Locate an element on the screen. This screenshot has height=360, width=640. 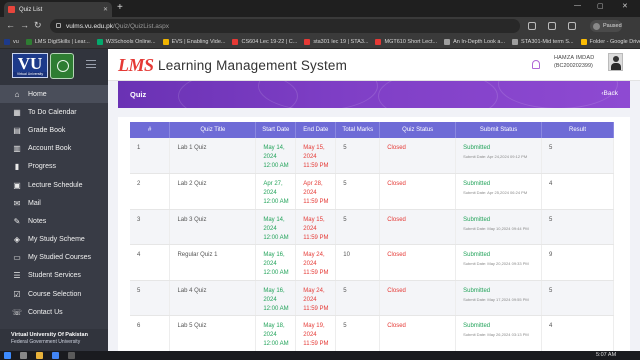
sidebar-item-course-selection: ☑ Course Selection is located at coordinates (54, 294).